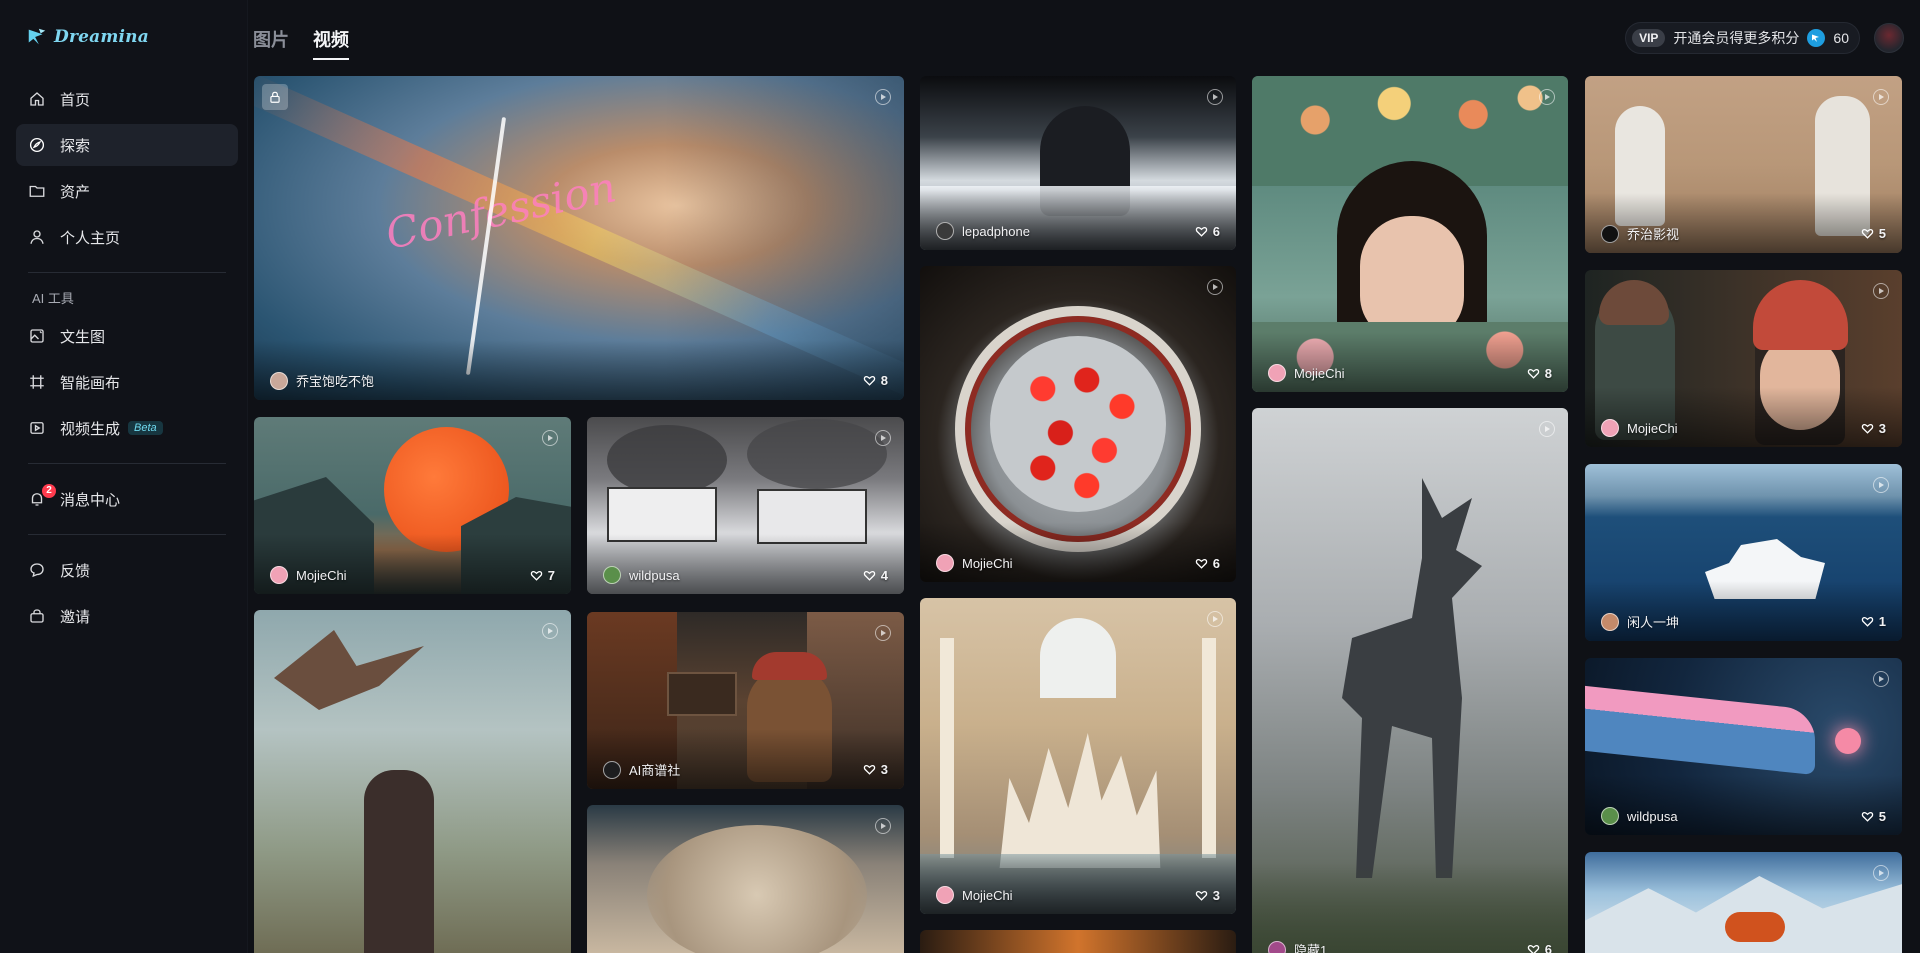 This screenshot has height=953, width=1920. I want to click on video-gen-icon, so click(37, 428).